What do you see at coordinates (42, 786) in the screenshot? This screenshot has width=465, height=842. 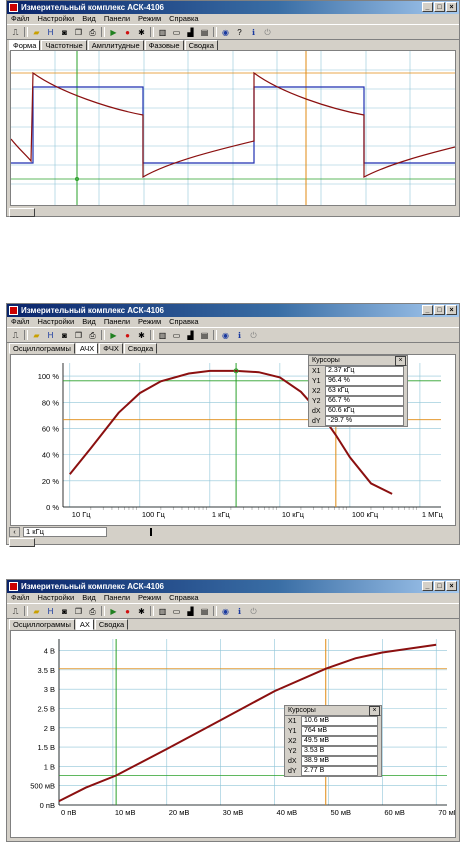 I see `y-tick-label: 500 мВ` at bounding box center [42, 786].